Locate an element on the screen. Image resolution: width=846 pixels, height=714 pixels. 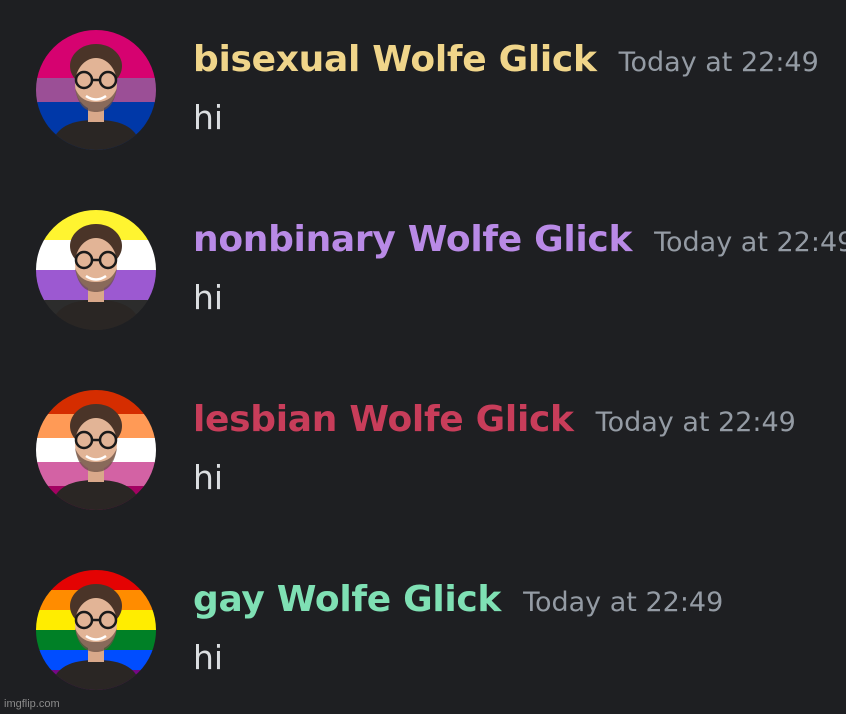
username: lesbian Wolfe Glick is located at coordinates (383, 419).